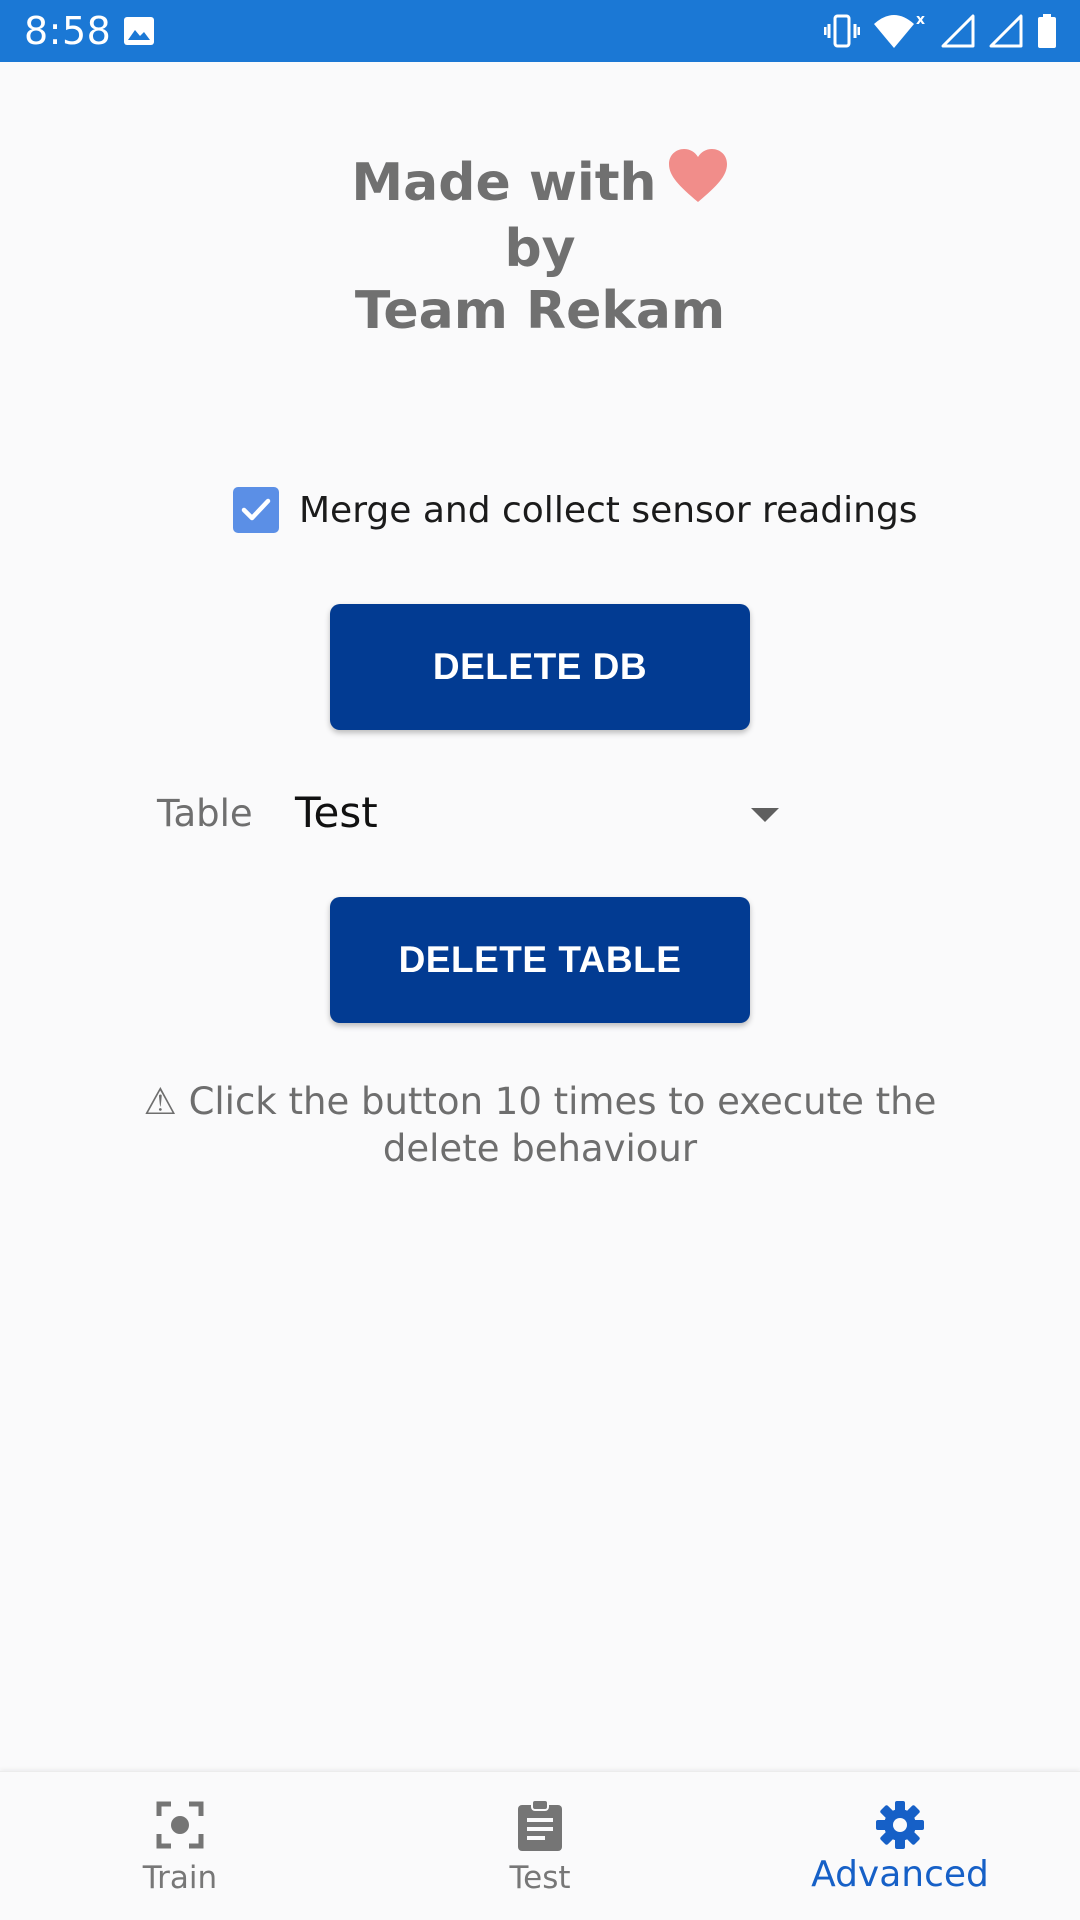 The width and height of the screenshot is (1080, 1920). I want to click on credits-heading: Made with by Team Rekam, so click(540, 245).